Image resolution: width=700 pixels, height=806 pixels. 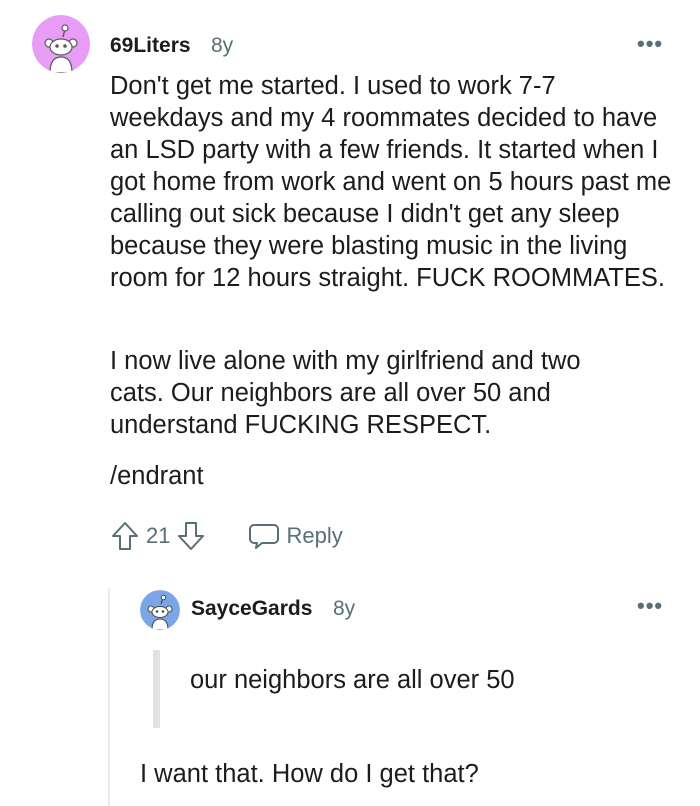 What do you see at coordinates (251, 609) in the screenshot?
I see `reply-username: SayceGards` at bounding box center [251, 609].